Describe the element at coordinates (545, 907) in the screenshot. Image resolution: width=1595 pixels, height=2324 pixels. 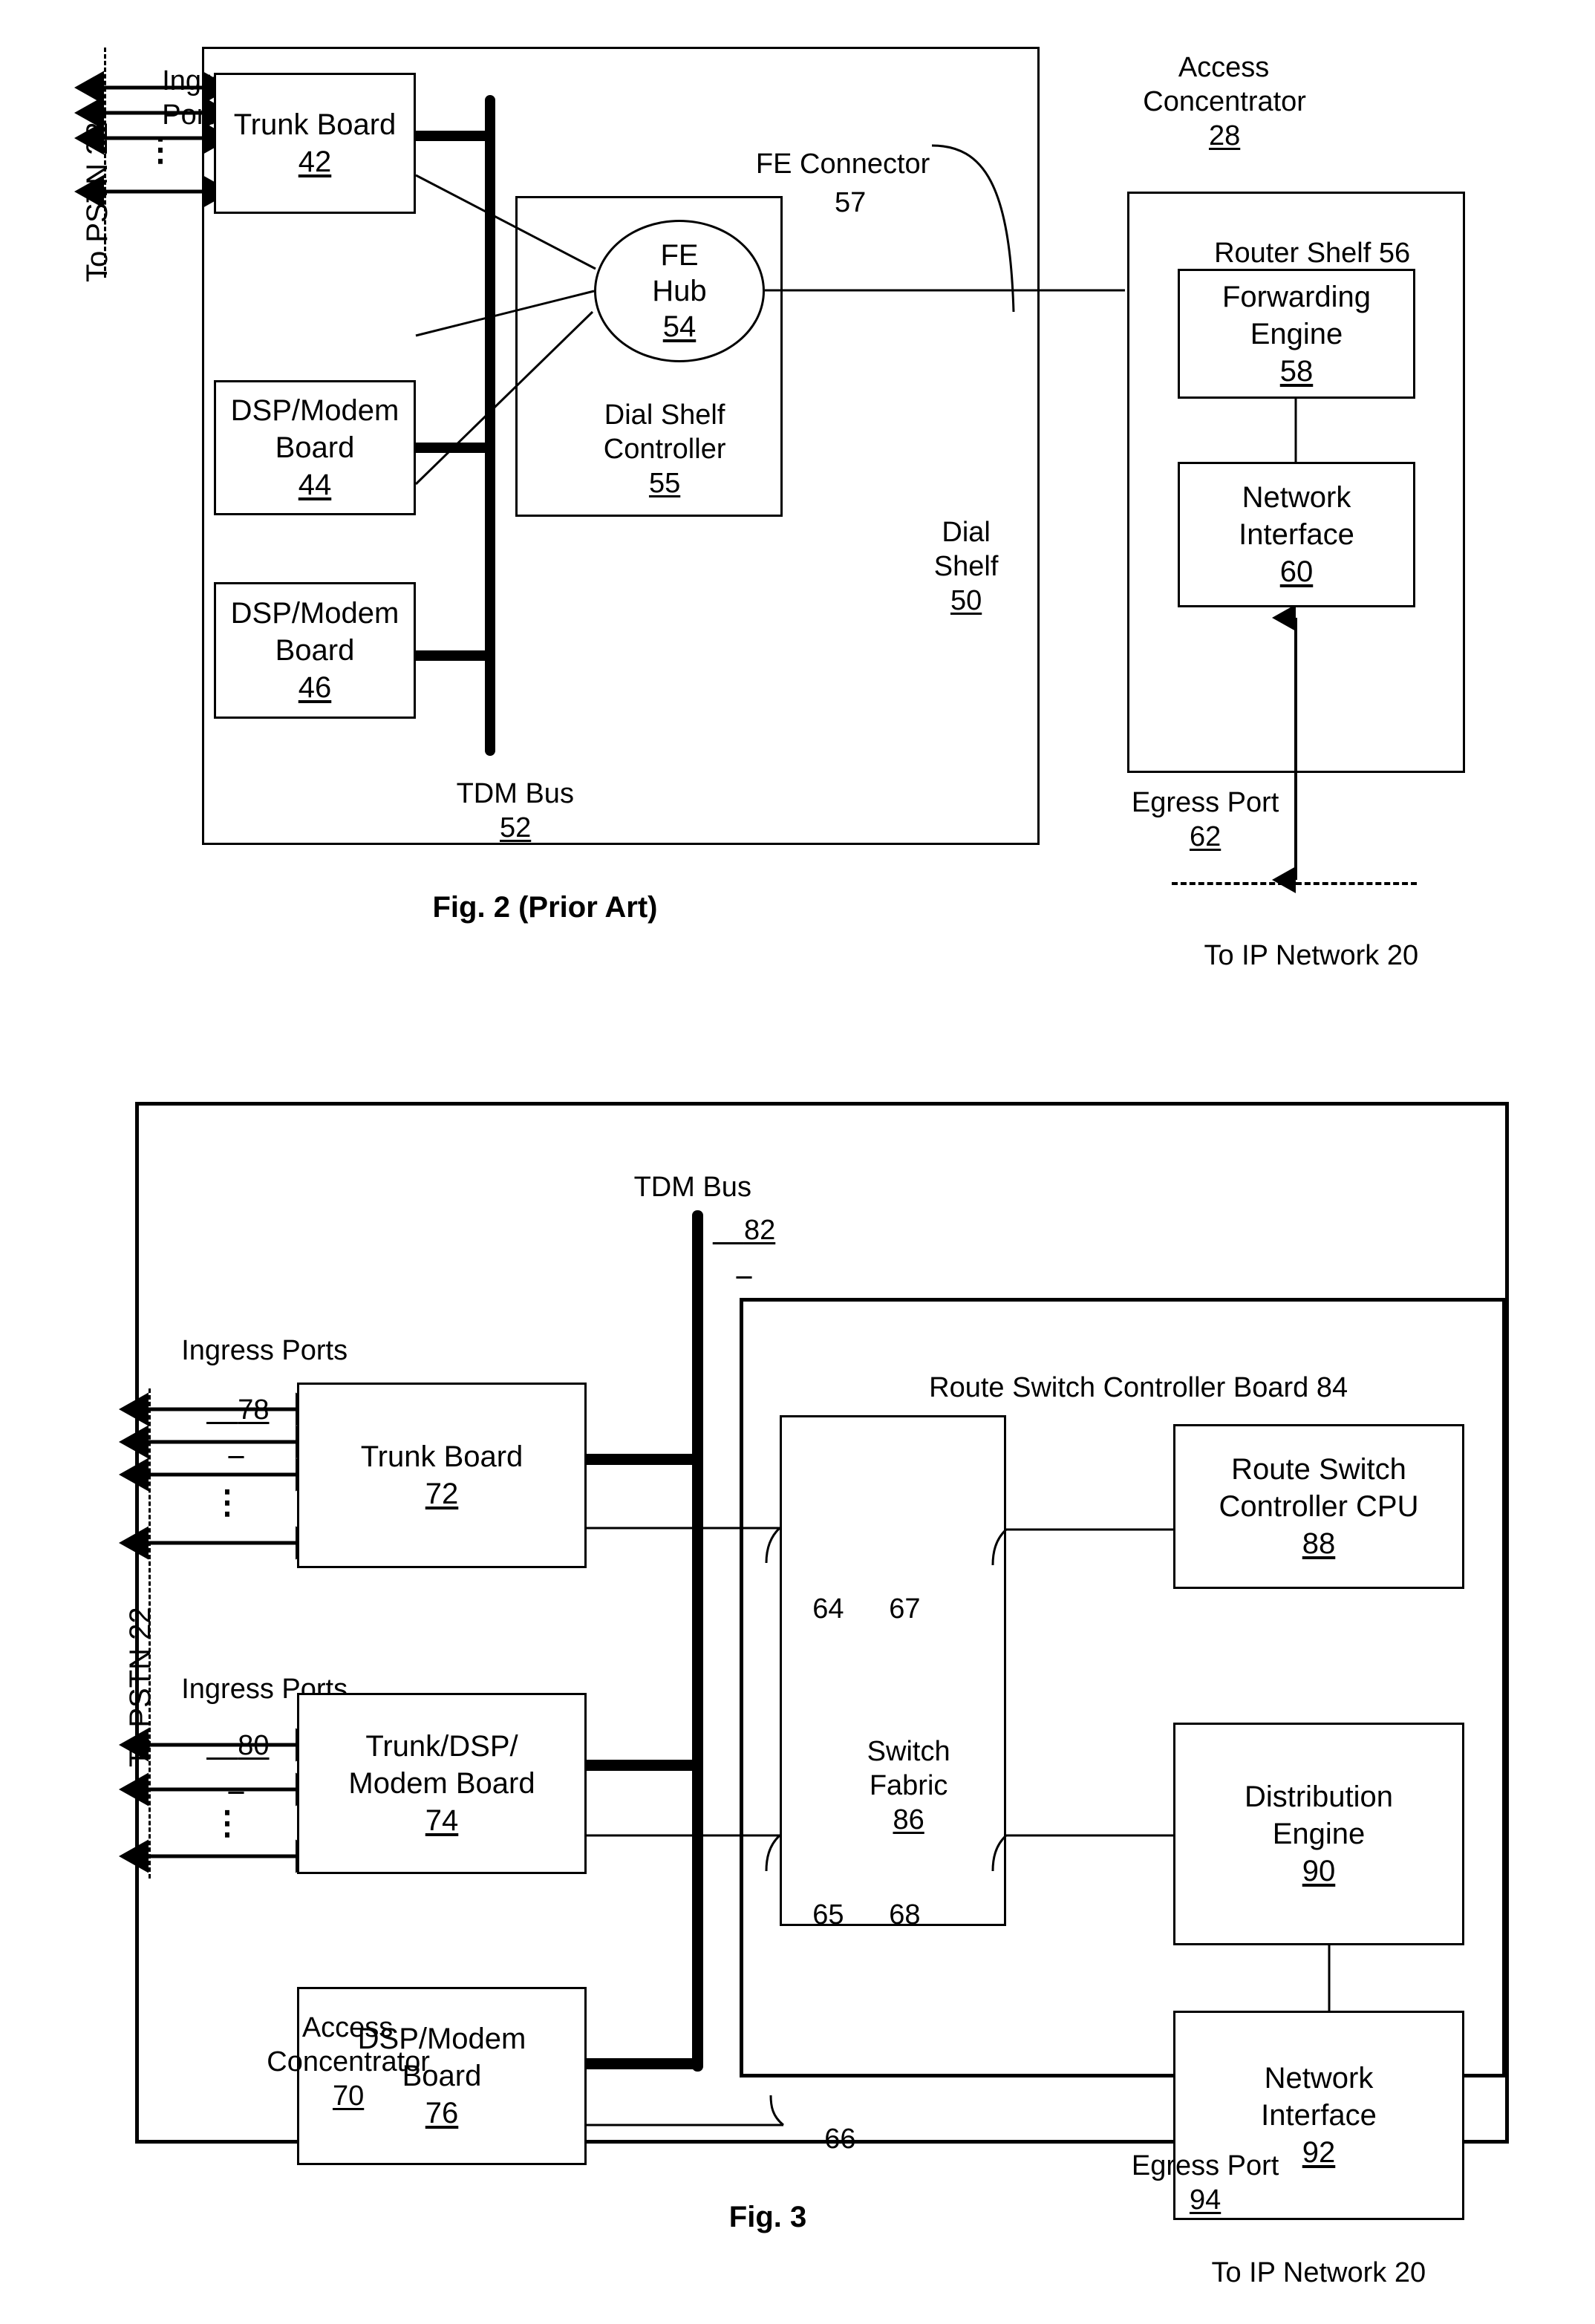
I see `fig2-caption: Fig. 2 (Prior Art)` at that location.